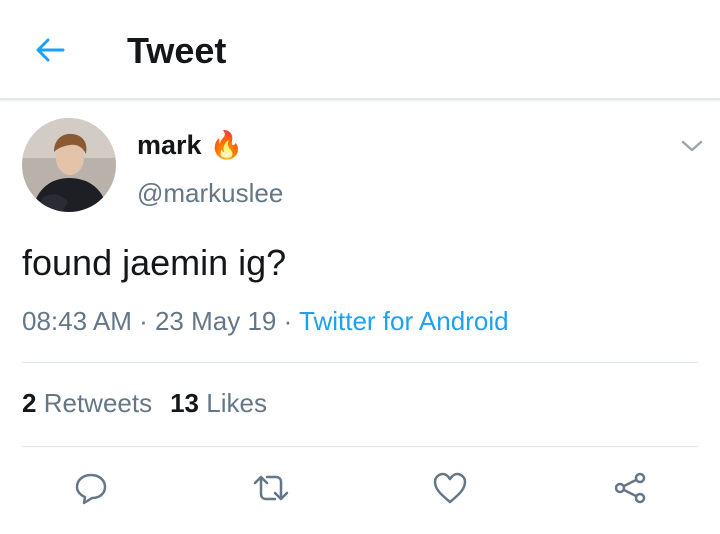 This screenshot has height=534, width=720. I want to click on retweet-icon, so click(271, 488).